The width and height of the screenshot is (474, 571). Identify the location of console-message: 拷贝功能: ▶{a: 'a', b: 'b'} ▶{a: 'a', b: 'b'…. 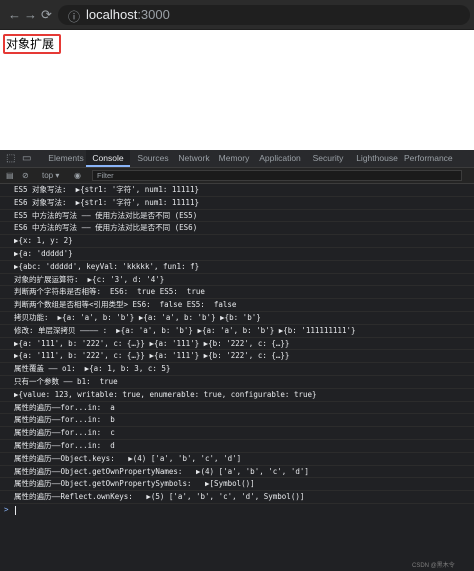
(137, 317).